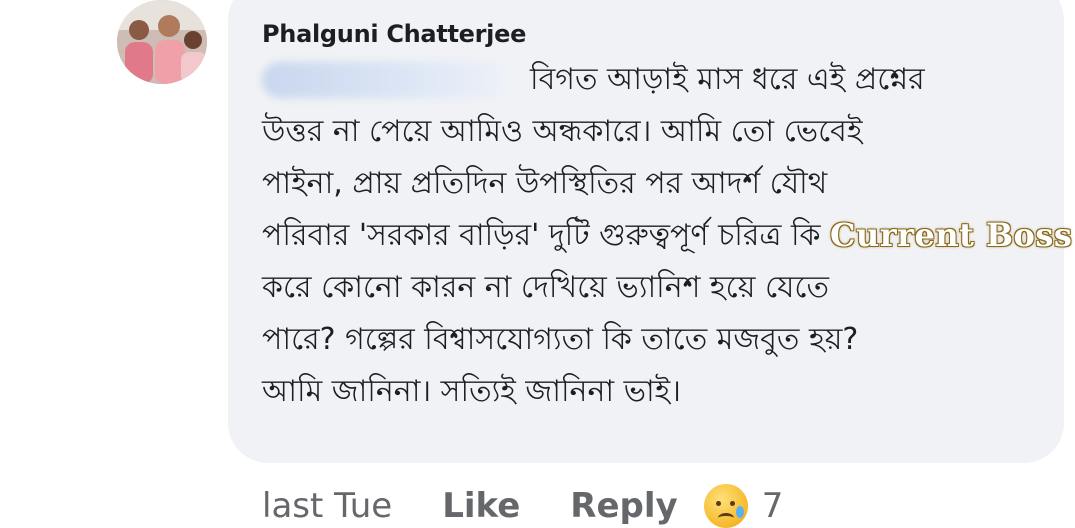  Describe the element at coordinates (162, 42) in the screenshot. I see `author-avatar` at that location.